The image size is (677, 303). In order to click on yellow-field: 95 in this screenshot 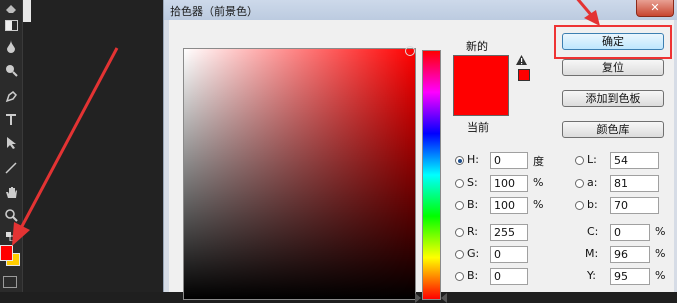, I will do `click(630, 276)`.